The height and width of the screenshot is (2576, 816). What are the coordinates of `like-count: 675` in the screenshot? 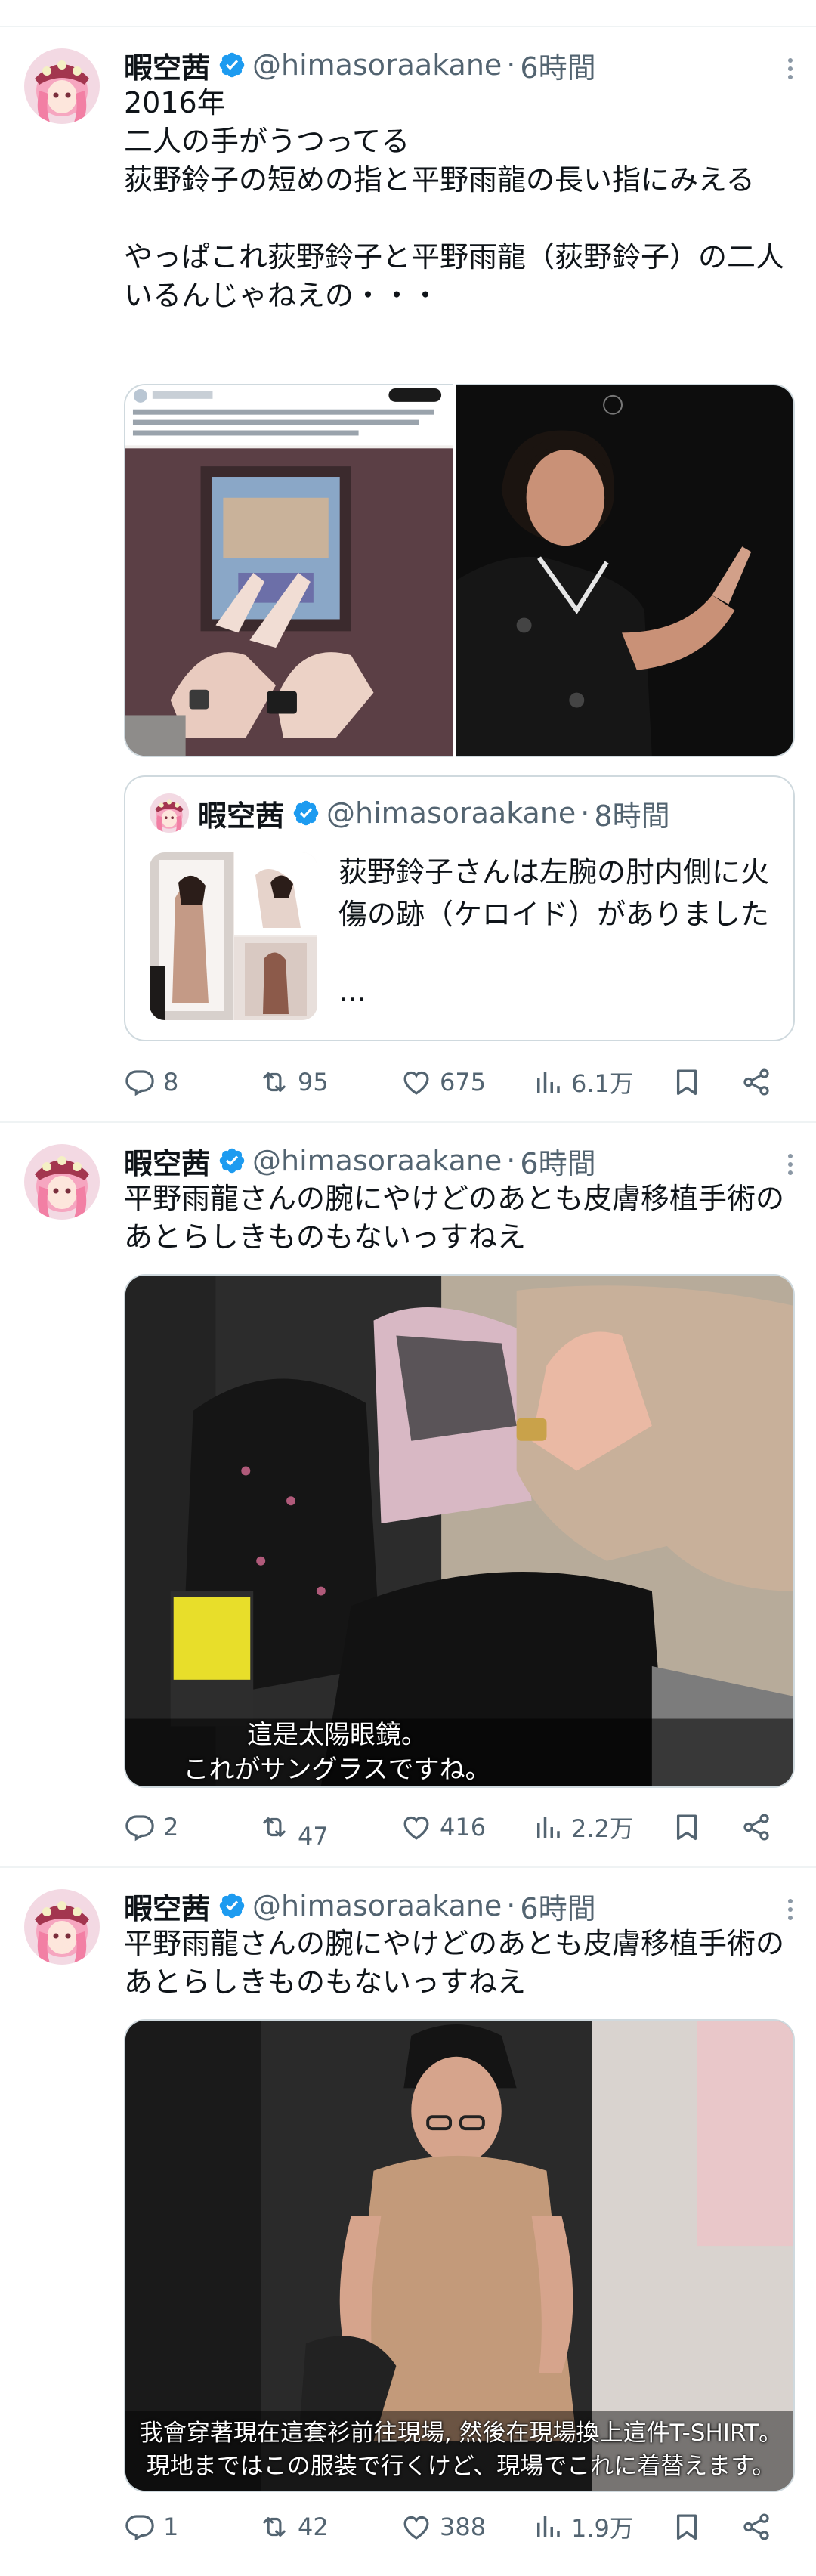 It's located at (463, 1082).